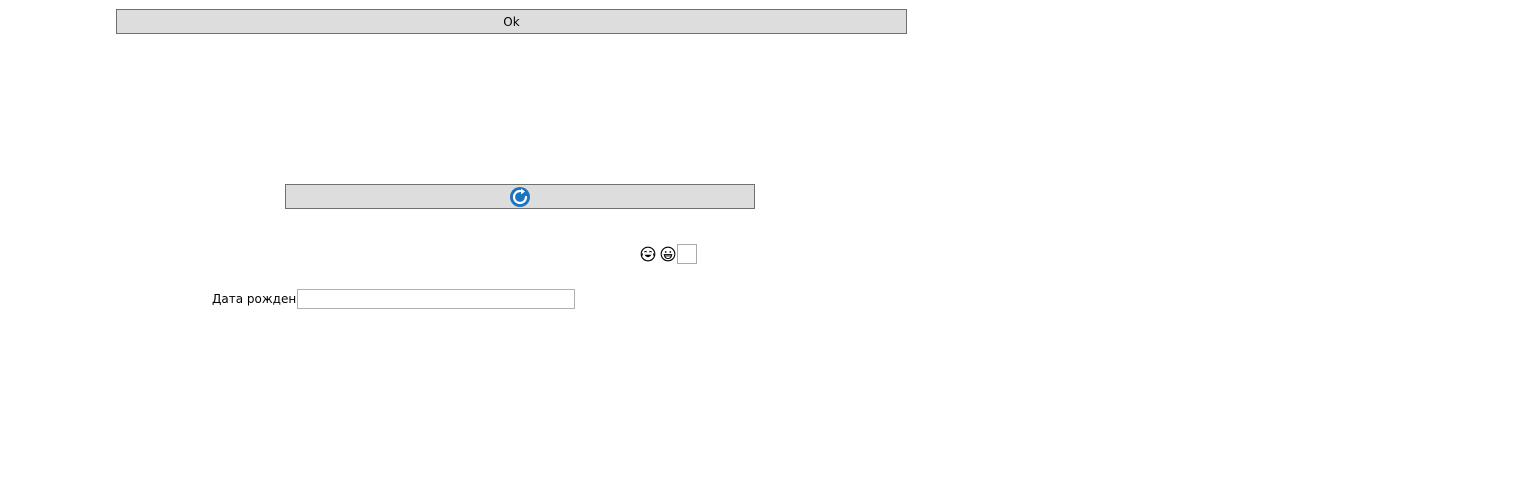 The image size is (1539, 498). I want to click on refresh-button, so click(520, 196).